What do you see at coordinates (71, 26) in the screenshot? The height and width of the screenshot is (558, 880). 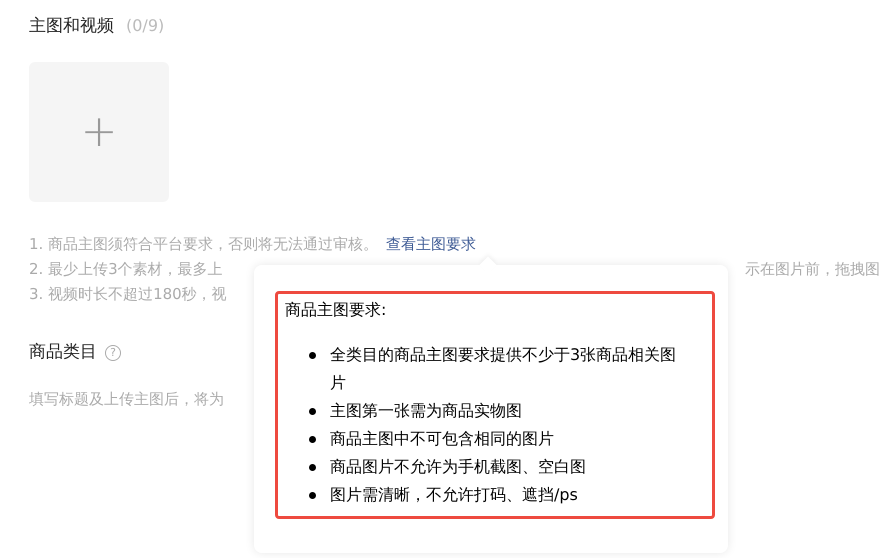 I see `section-title: 主图和视频` at bounding box center [71, 26].